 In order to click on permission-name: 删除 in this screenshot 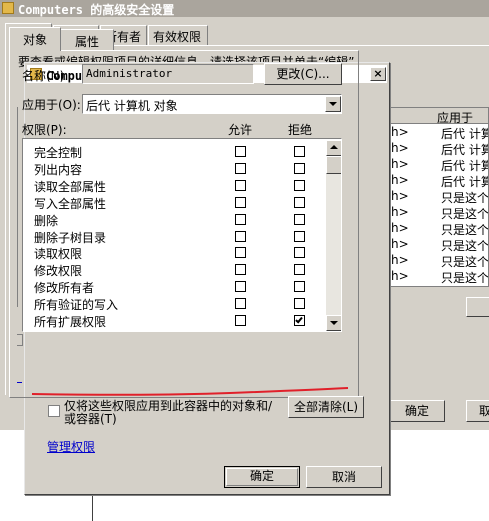, I will do `click(46, 220)`.